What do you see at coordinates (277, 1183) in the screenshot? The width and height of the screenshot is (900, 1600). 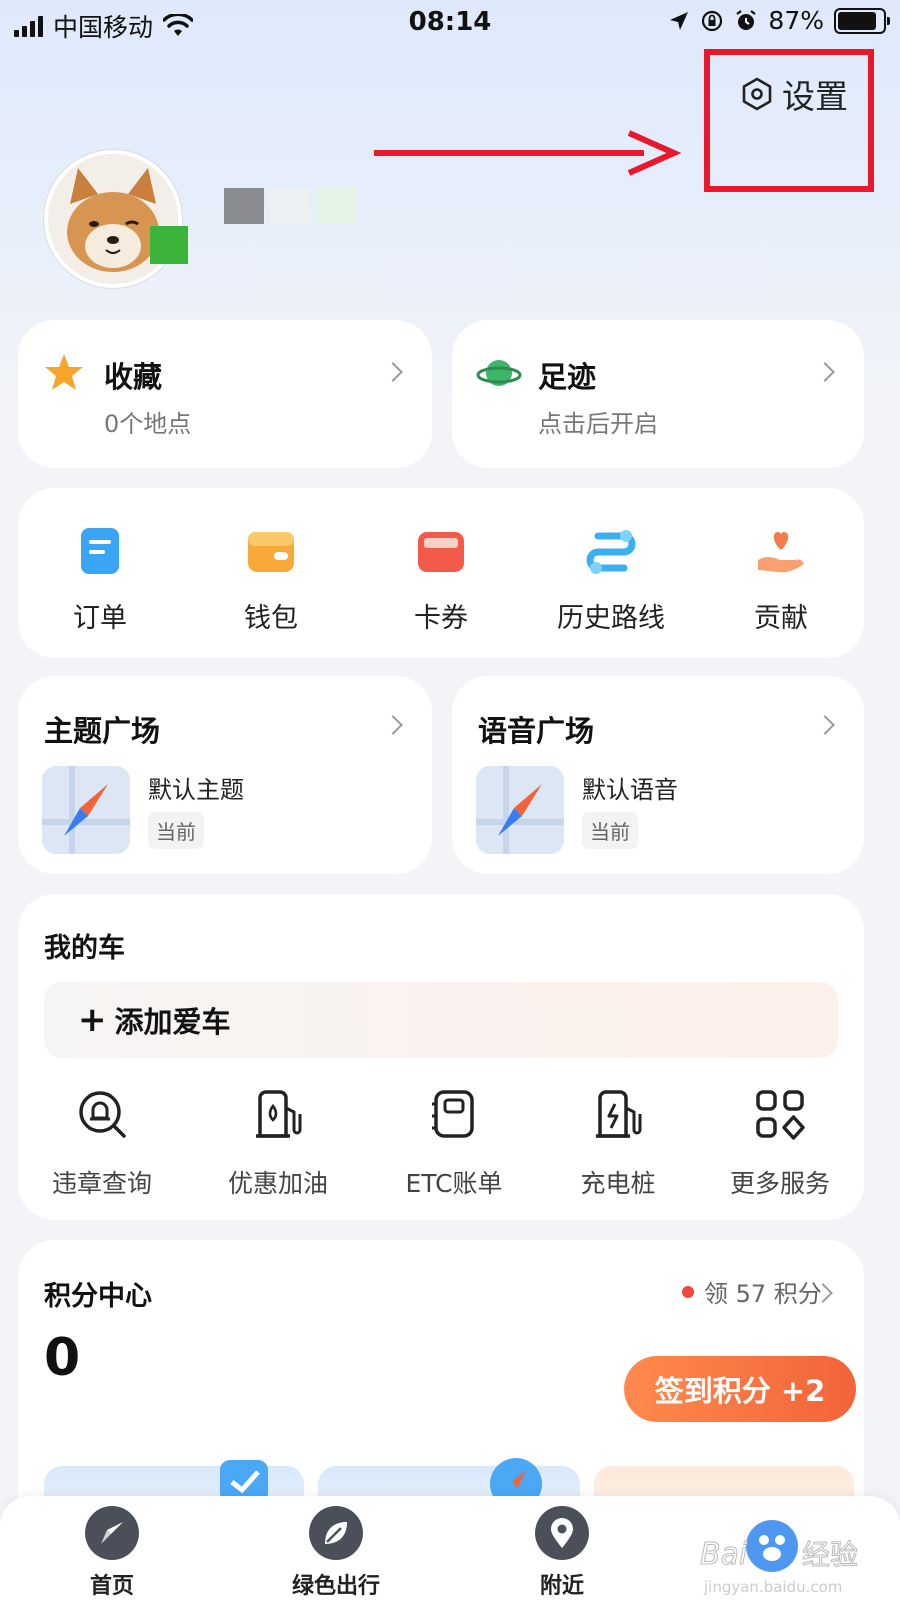 I see `service-label: 优惠加油` at bounding box center [277, 1183].